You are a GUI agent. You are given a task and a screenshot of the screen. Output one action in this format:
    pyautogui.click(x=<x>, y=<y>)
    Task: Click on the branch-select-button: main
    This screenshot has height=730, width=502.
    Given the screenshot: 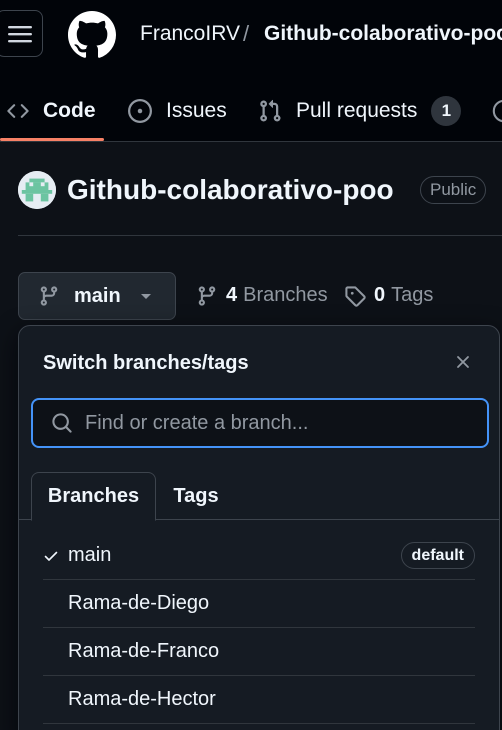 What is the action you would take?
    pyautogui.click(x=97, y=296)
    